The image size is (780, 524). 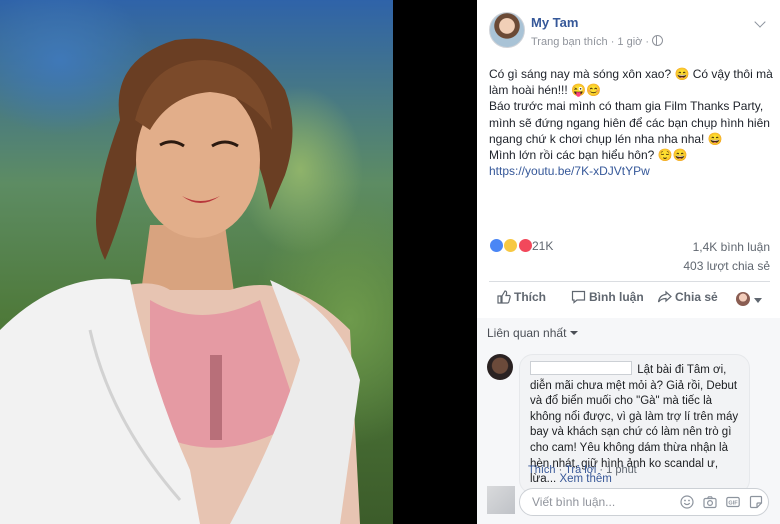 What do you see at coordinates (696, 297) in the screenshot?
I see `share-label: Chia sẻ` at bounding box center [696, 297].